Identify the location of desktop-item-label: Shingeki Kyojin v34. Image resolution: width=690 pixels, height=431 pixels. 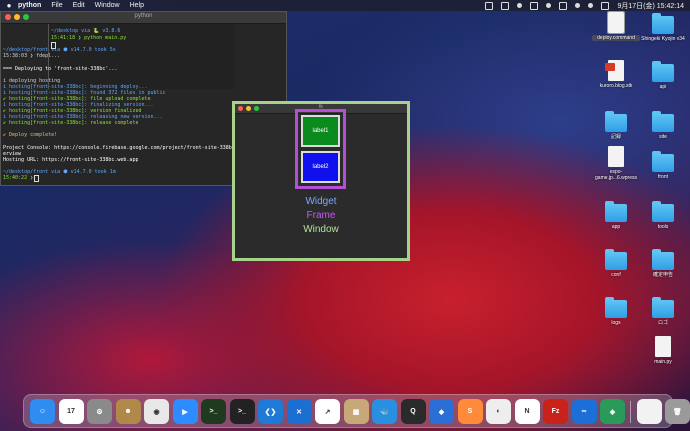
(663, 39).